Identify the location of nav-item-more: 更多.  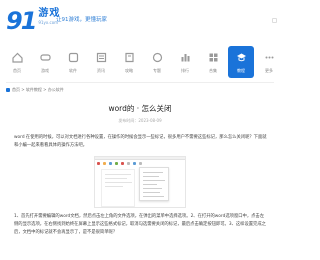
(269, 62).